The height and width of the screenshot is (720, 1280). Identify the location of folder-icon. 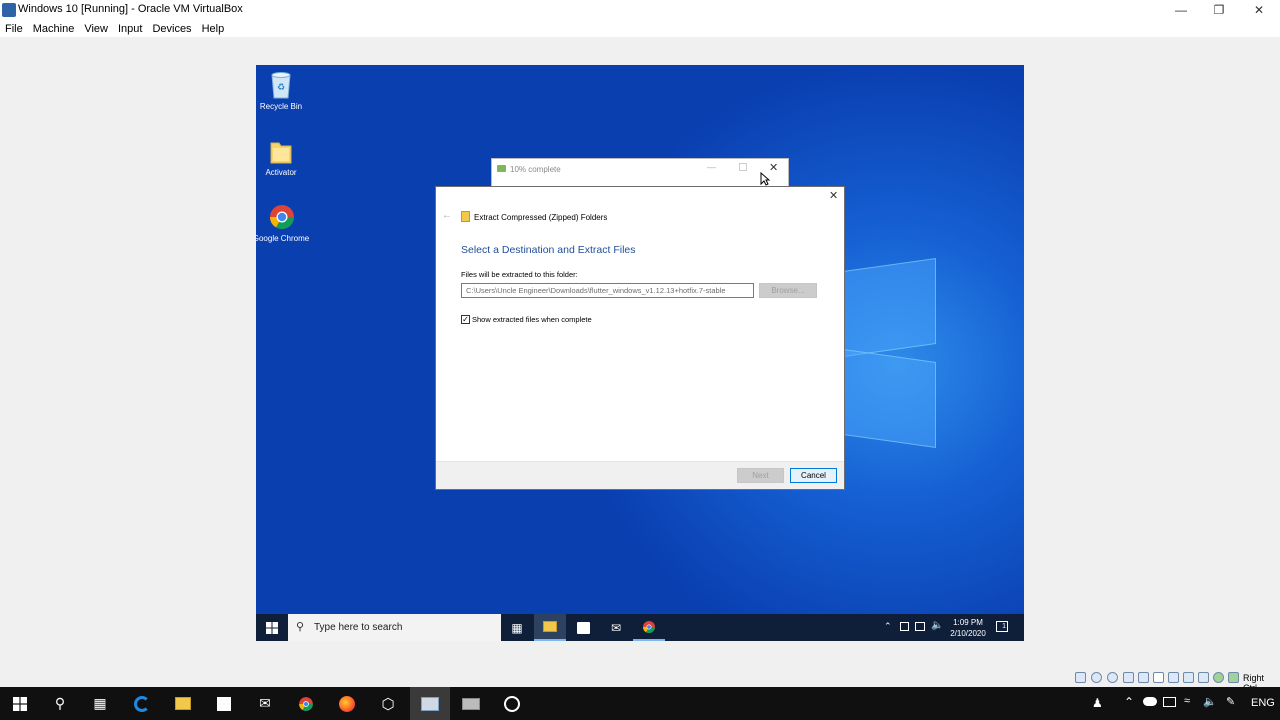
(281, 151).